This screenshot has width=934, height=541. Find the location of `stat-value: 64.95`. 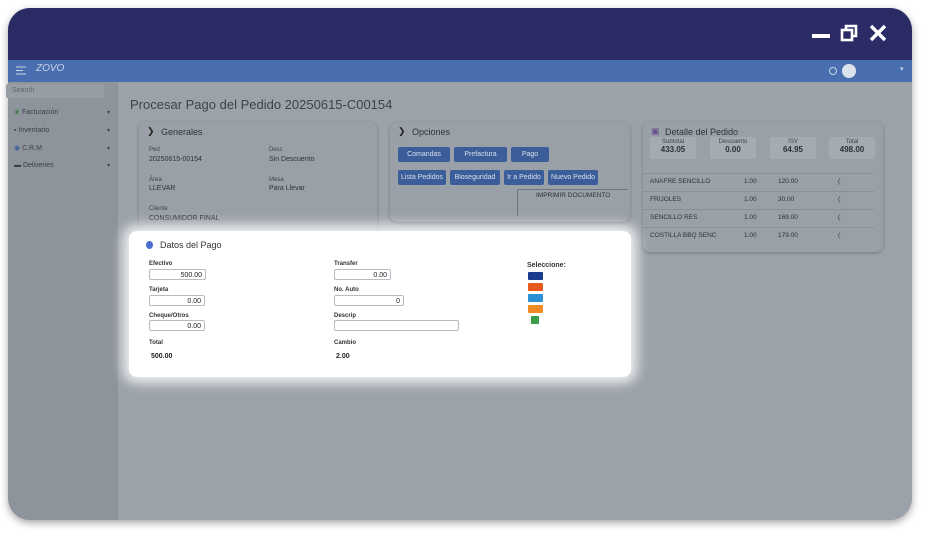

stat-value: 64.95 is located at coordinates (793, 149).